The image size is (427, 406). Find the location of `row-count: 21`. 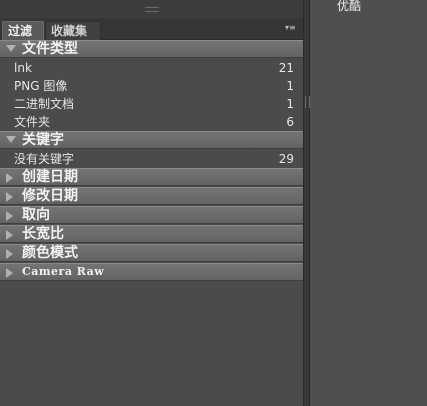

row-count: 21 is located at coordinates (286, 68).